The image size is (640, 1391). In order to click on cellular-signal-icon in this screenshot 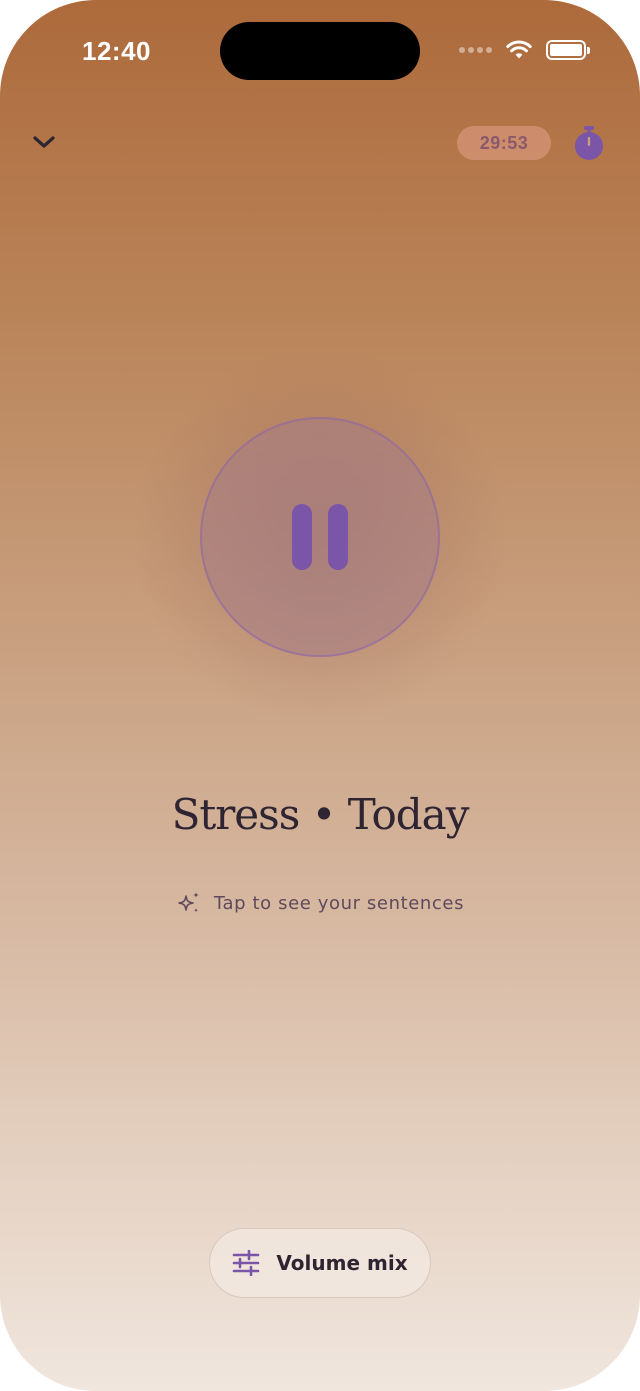, I will do `click(475, 50)`.